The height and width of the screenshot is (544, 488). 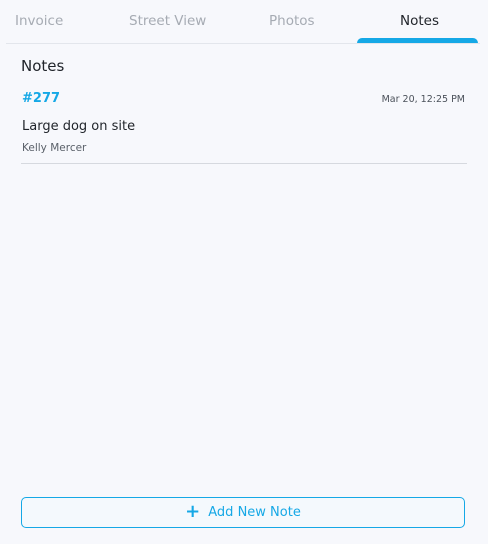 I want to click on tab-notes: Notes, so click(x=419, y=21).